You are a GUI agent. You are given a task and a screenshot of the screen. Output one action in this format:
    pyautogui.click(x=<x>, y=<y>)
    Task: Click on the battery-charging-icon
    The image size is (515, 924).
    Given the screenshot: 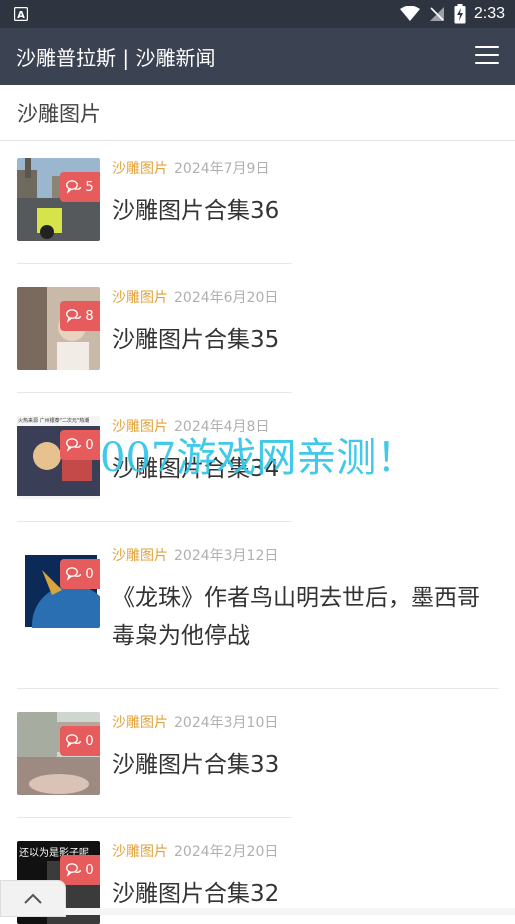 What is the action you would take?
    pyautogui.click(x=460, y=14)
    